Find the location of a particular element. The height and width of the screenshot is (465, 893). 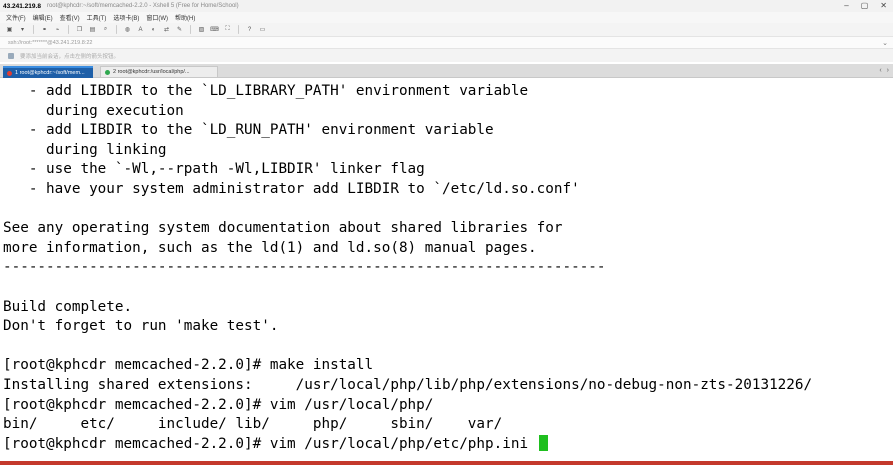

fullscreen-icon: ⛶ is located at coordinates (227, 30).